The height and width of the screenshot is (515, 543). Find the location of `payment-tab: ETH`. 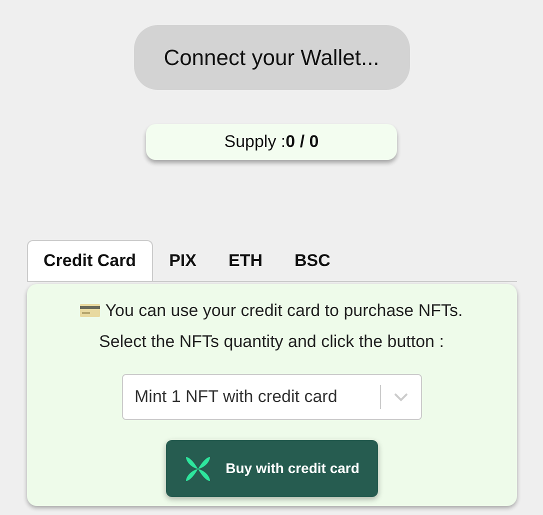

payment-tab: ETH is located at coordinates (245, 260).